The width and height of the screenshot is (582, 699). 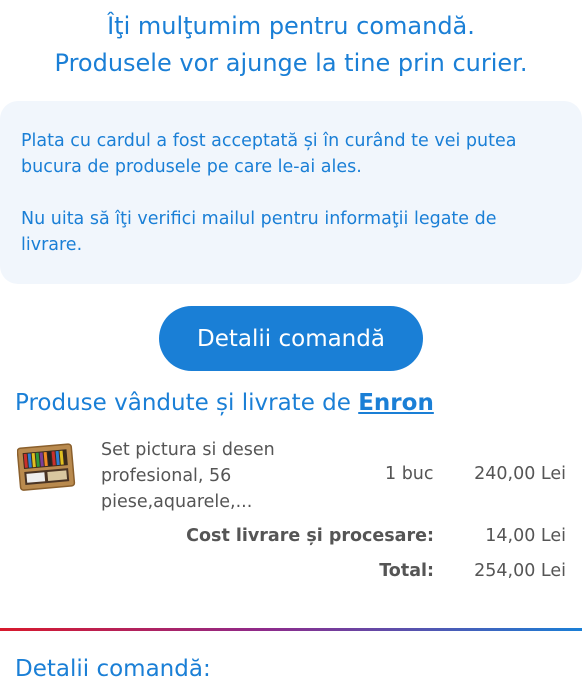 I want to click on order-details-button: Detalii comandă, so click(x=291, y=338).